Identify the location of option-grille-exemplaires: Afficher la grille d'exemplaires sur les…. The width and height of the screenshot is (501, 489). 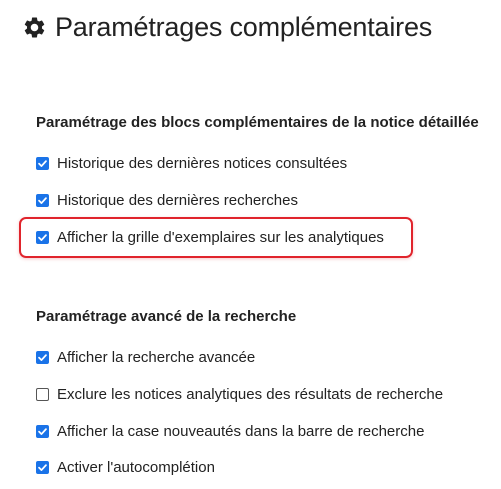
(210, 237).